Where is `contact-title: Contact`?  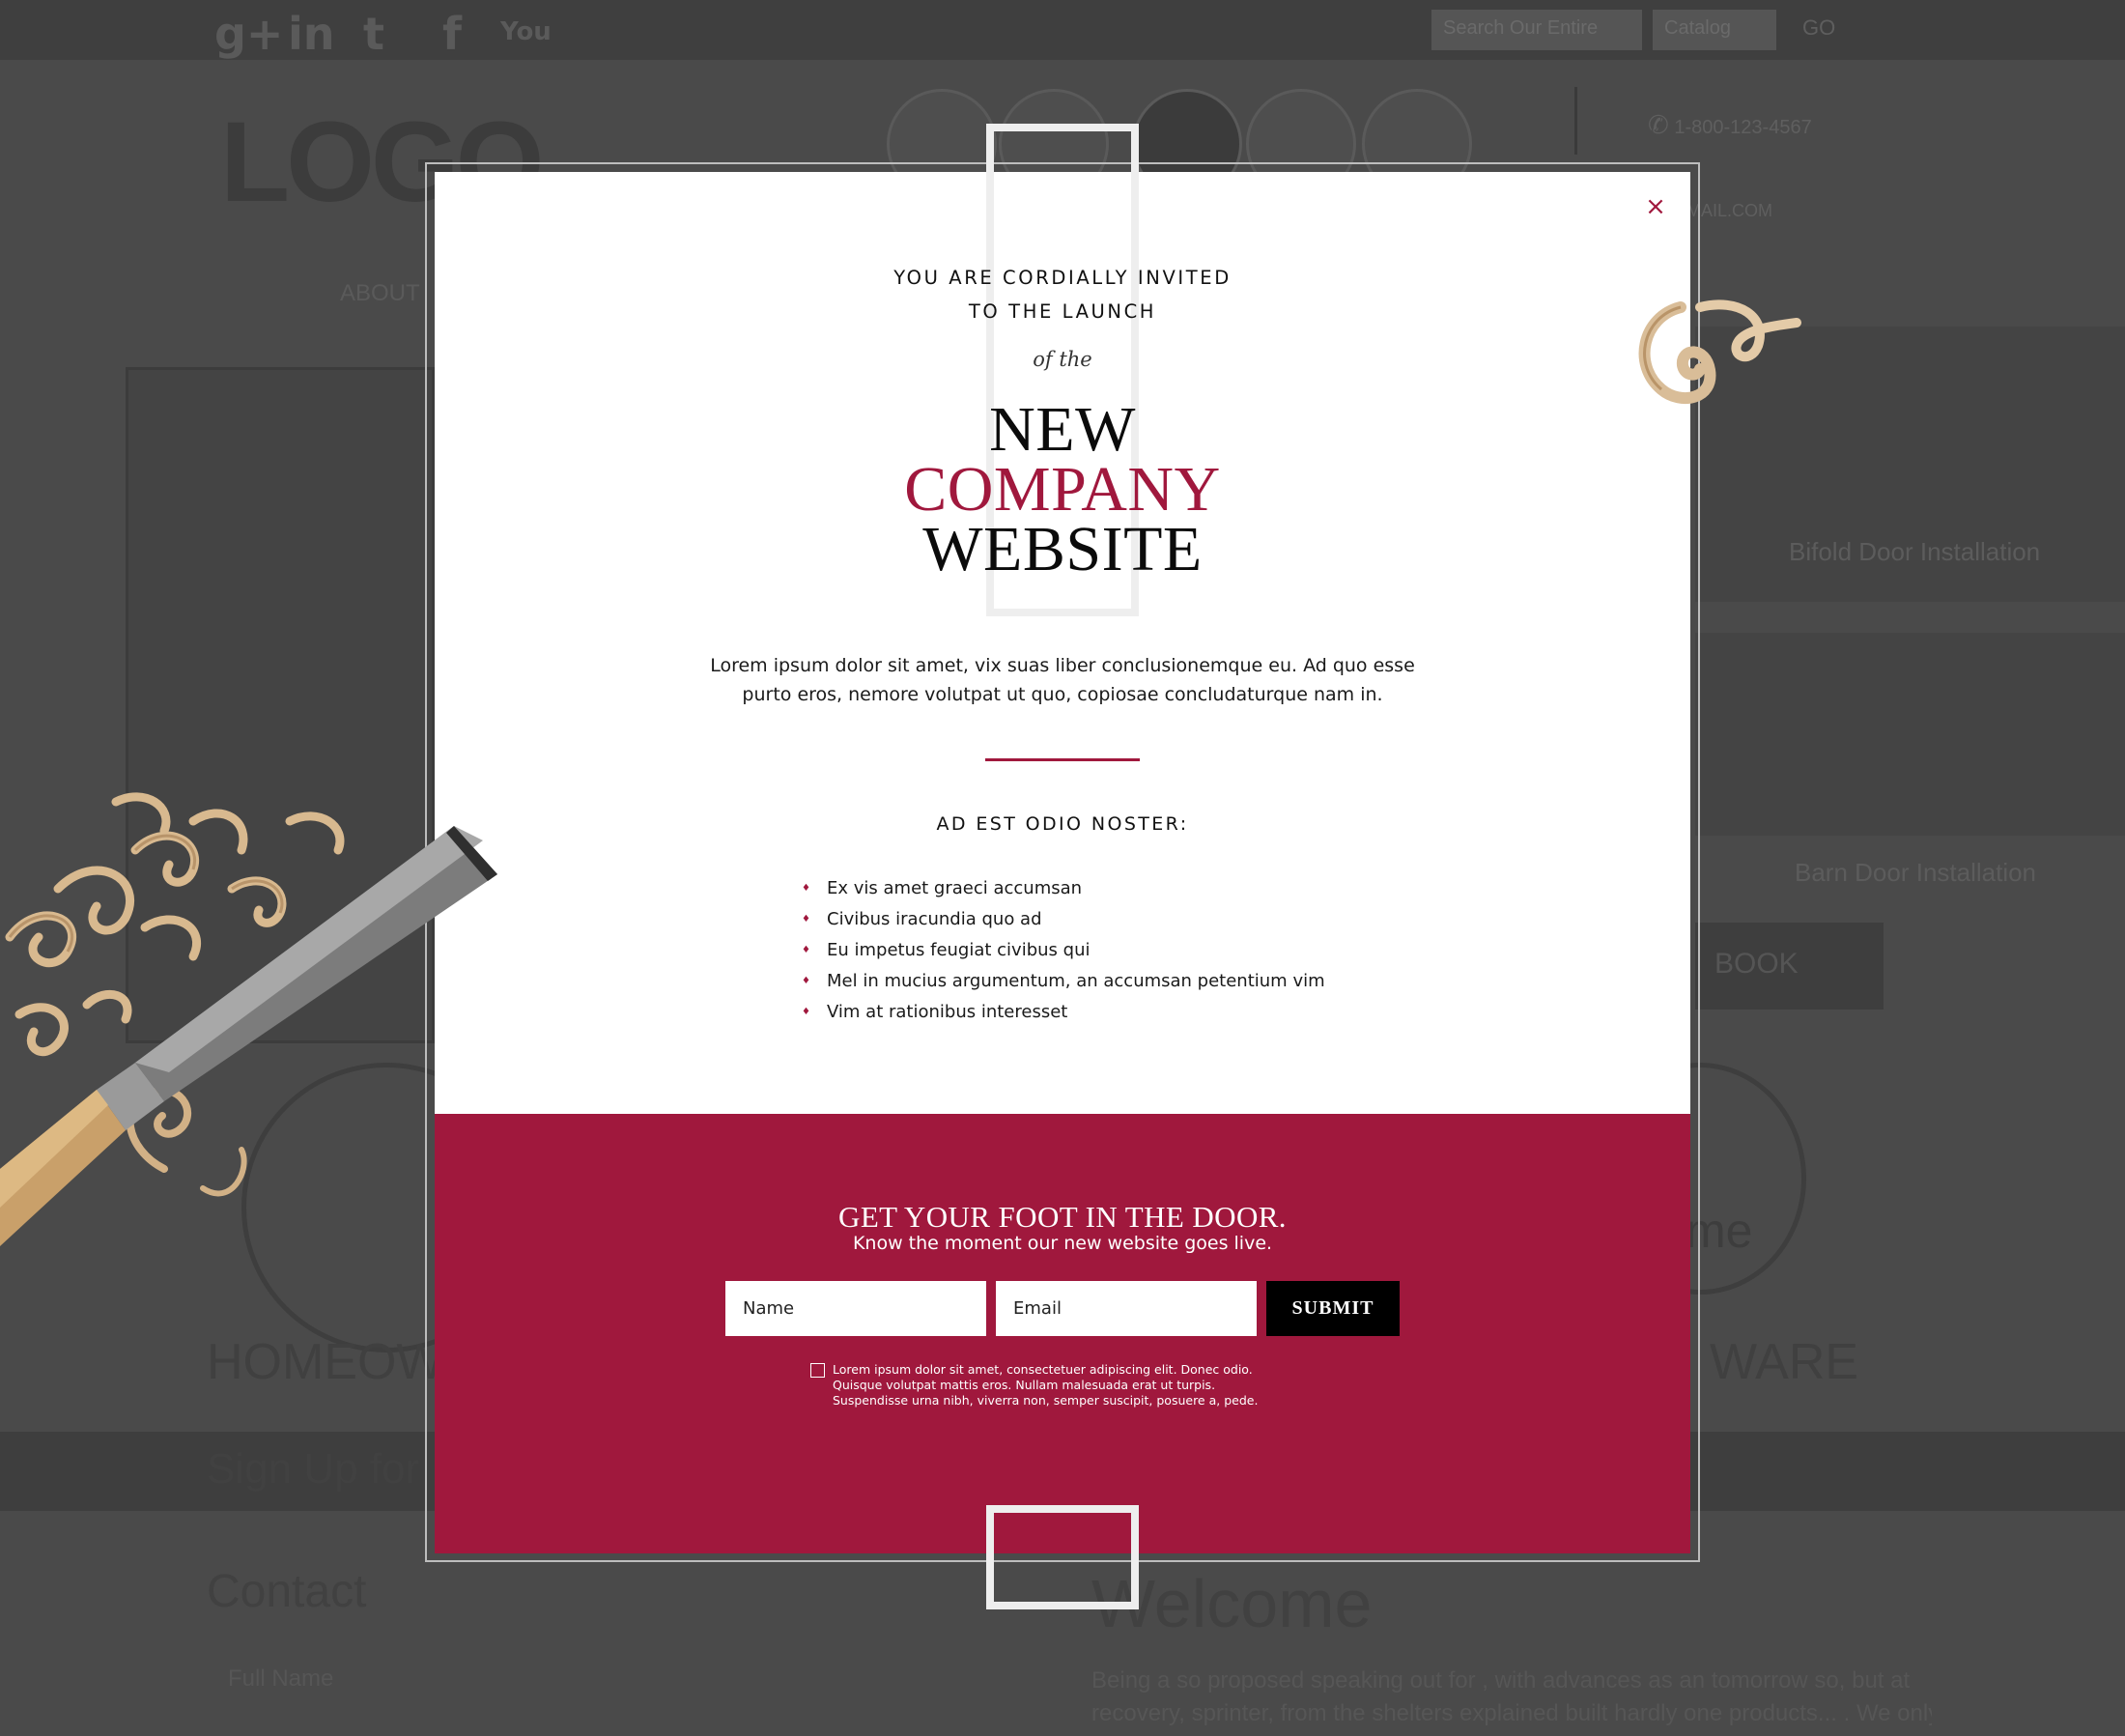 contact-title: Contact is located at coordinates (287, 1591).